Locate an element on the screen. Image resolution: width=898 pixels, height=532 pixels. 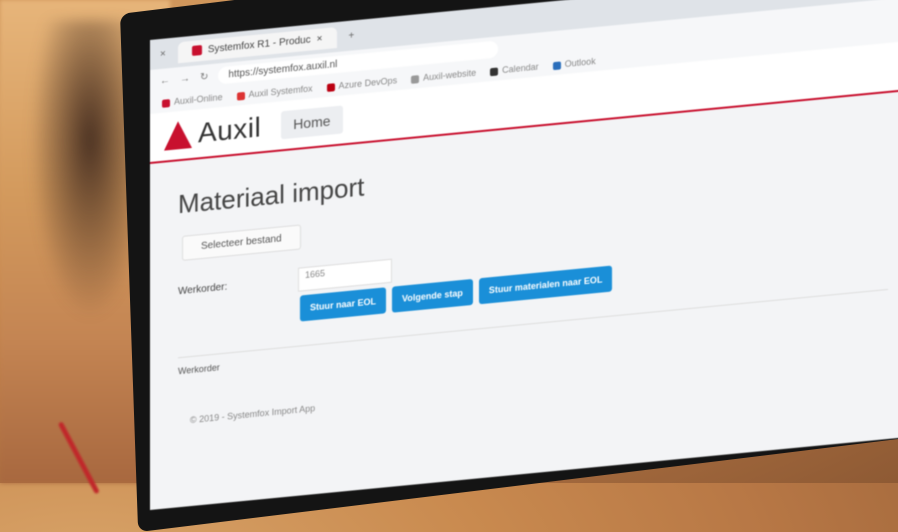
workorder-input: 1665 is located at coordinates (345, 275).